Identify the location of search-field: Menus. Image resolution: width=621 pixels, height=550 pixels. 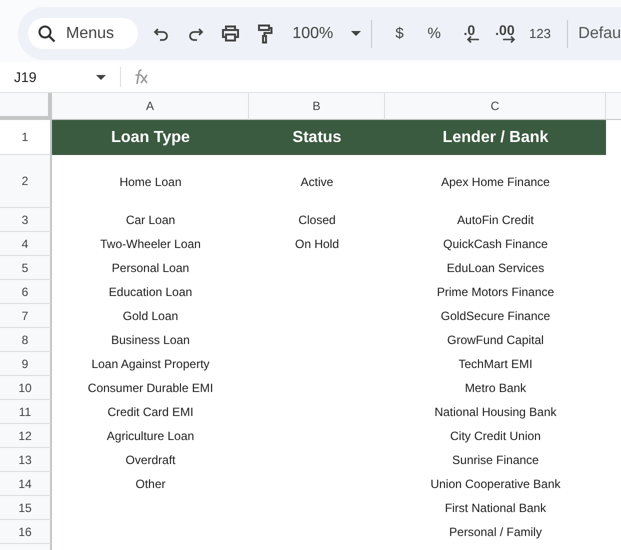
(101, 34).